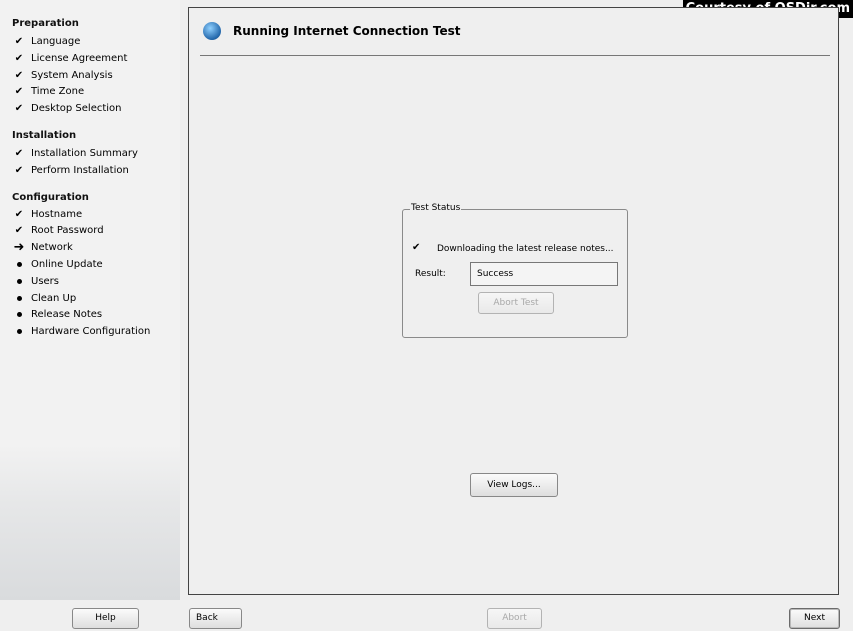  I want to click on result-field: Success, so click(544, 274).